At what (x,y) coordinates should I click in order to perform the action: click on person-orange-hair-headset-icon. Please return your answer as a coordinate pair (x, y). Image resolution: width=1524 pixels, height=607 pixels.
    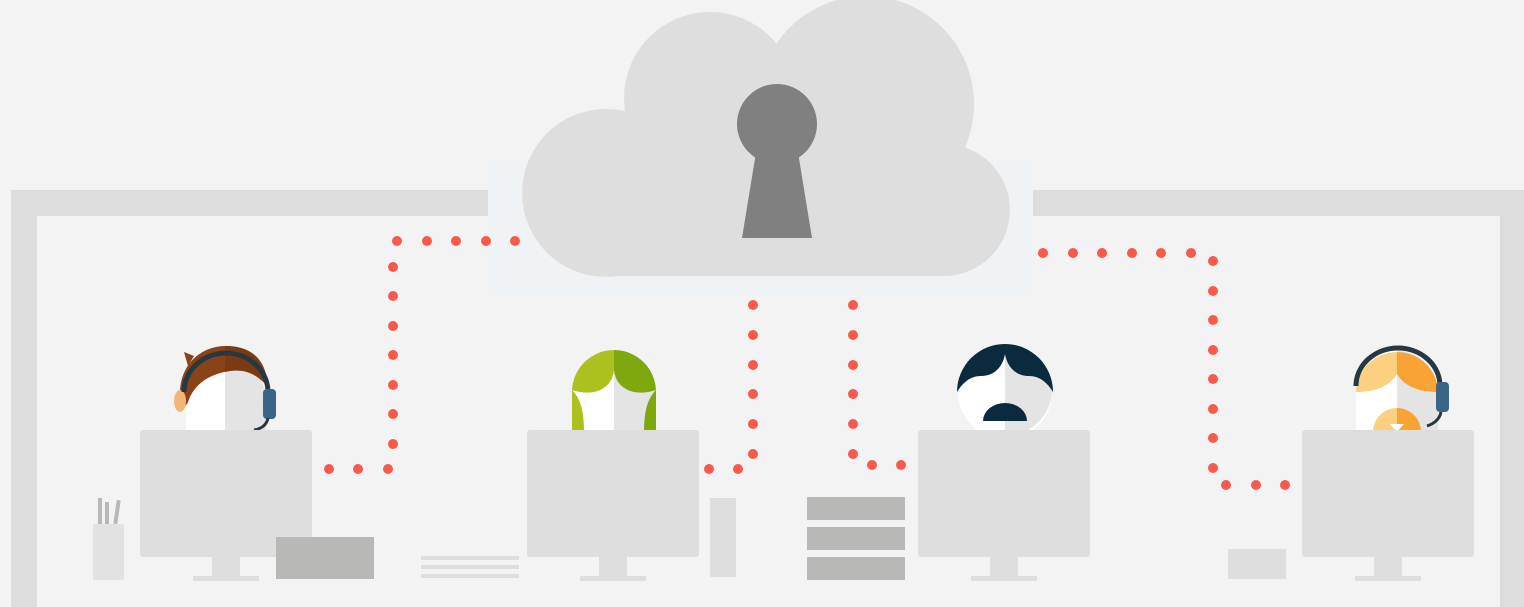
    Looking at the image, I should click on (1401, 388).